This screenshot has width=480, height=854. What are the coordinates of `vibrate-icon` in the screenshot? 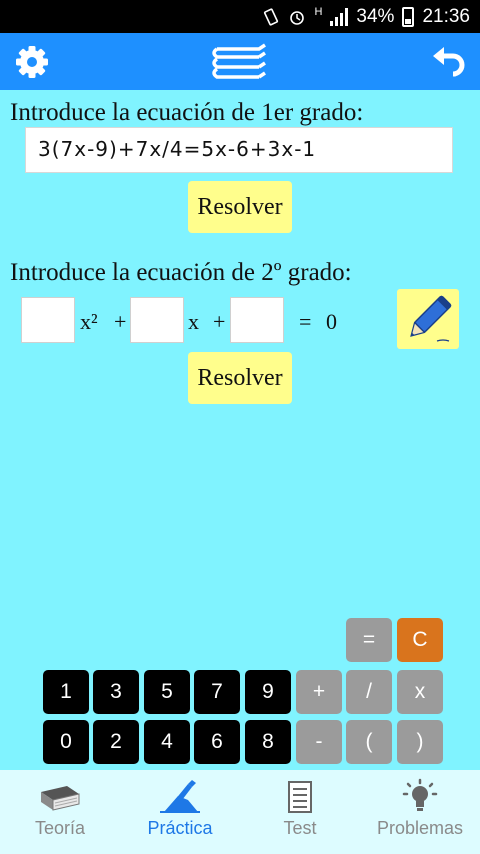 It's located at (271, 16).